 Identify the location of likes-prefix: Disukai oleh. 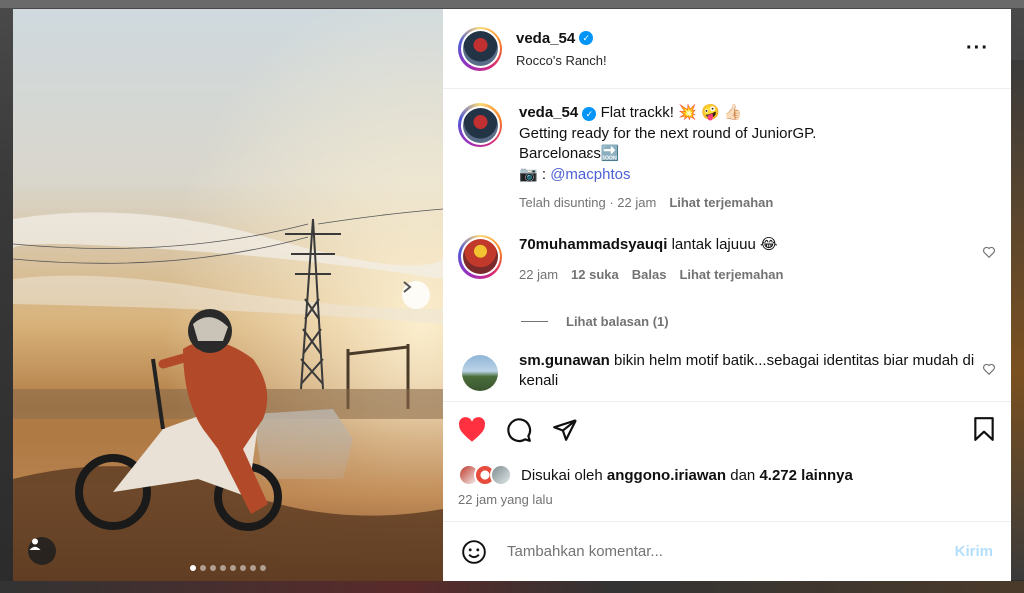
(562, 475).